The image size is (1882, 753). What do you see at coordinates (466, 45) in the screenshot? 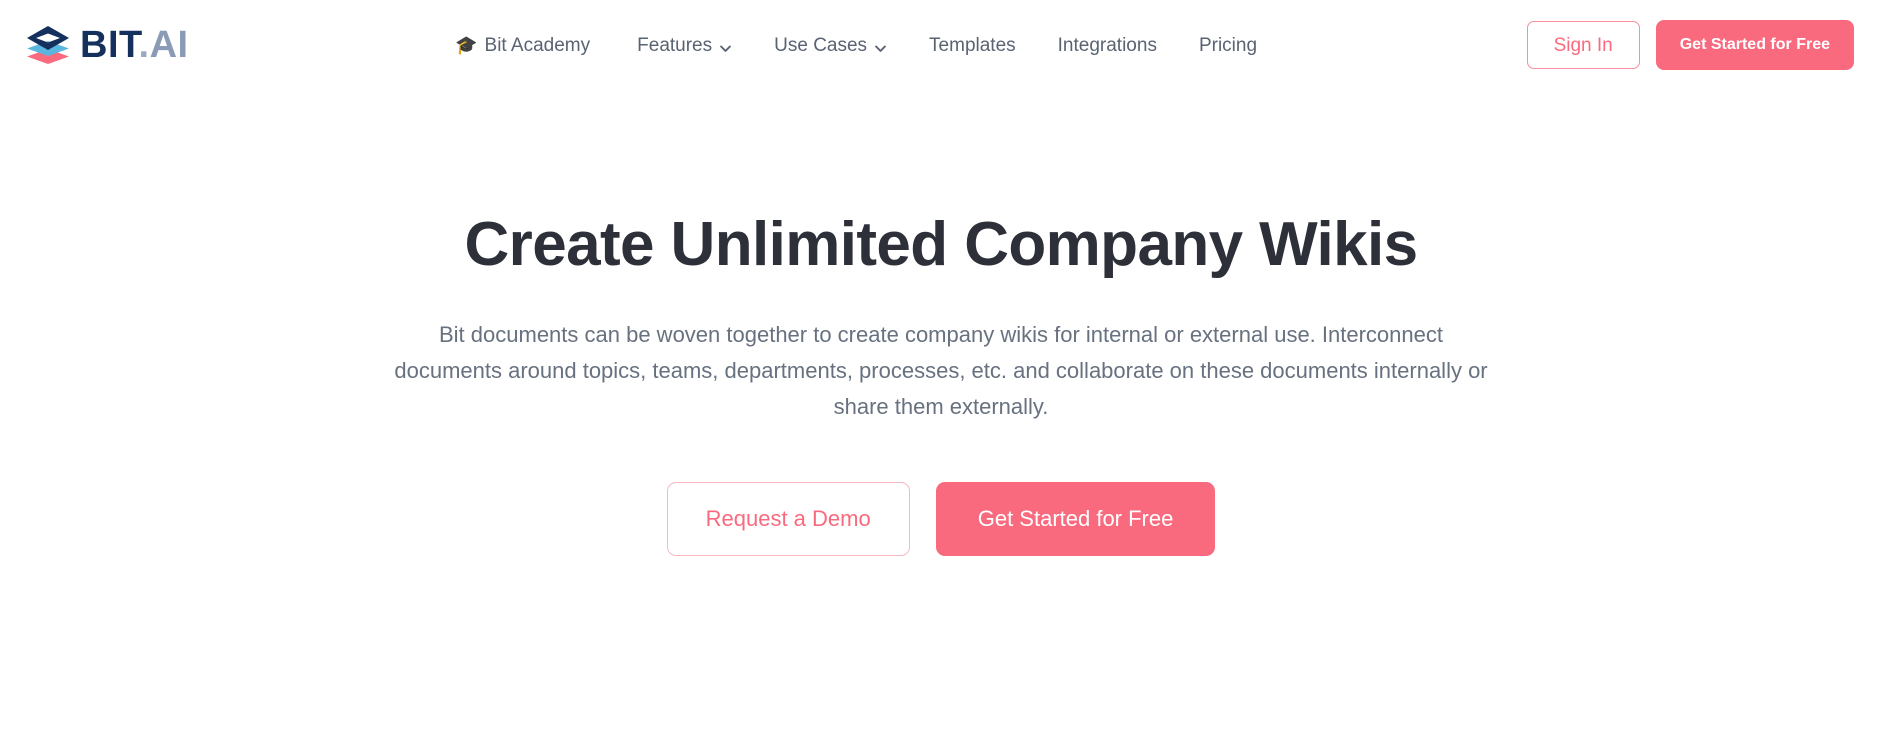
I see `graduation-cap-icon: 🎓` at bounding box center [466, 45].